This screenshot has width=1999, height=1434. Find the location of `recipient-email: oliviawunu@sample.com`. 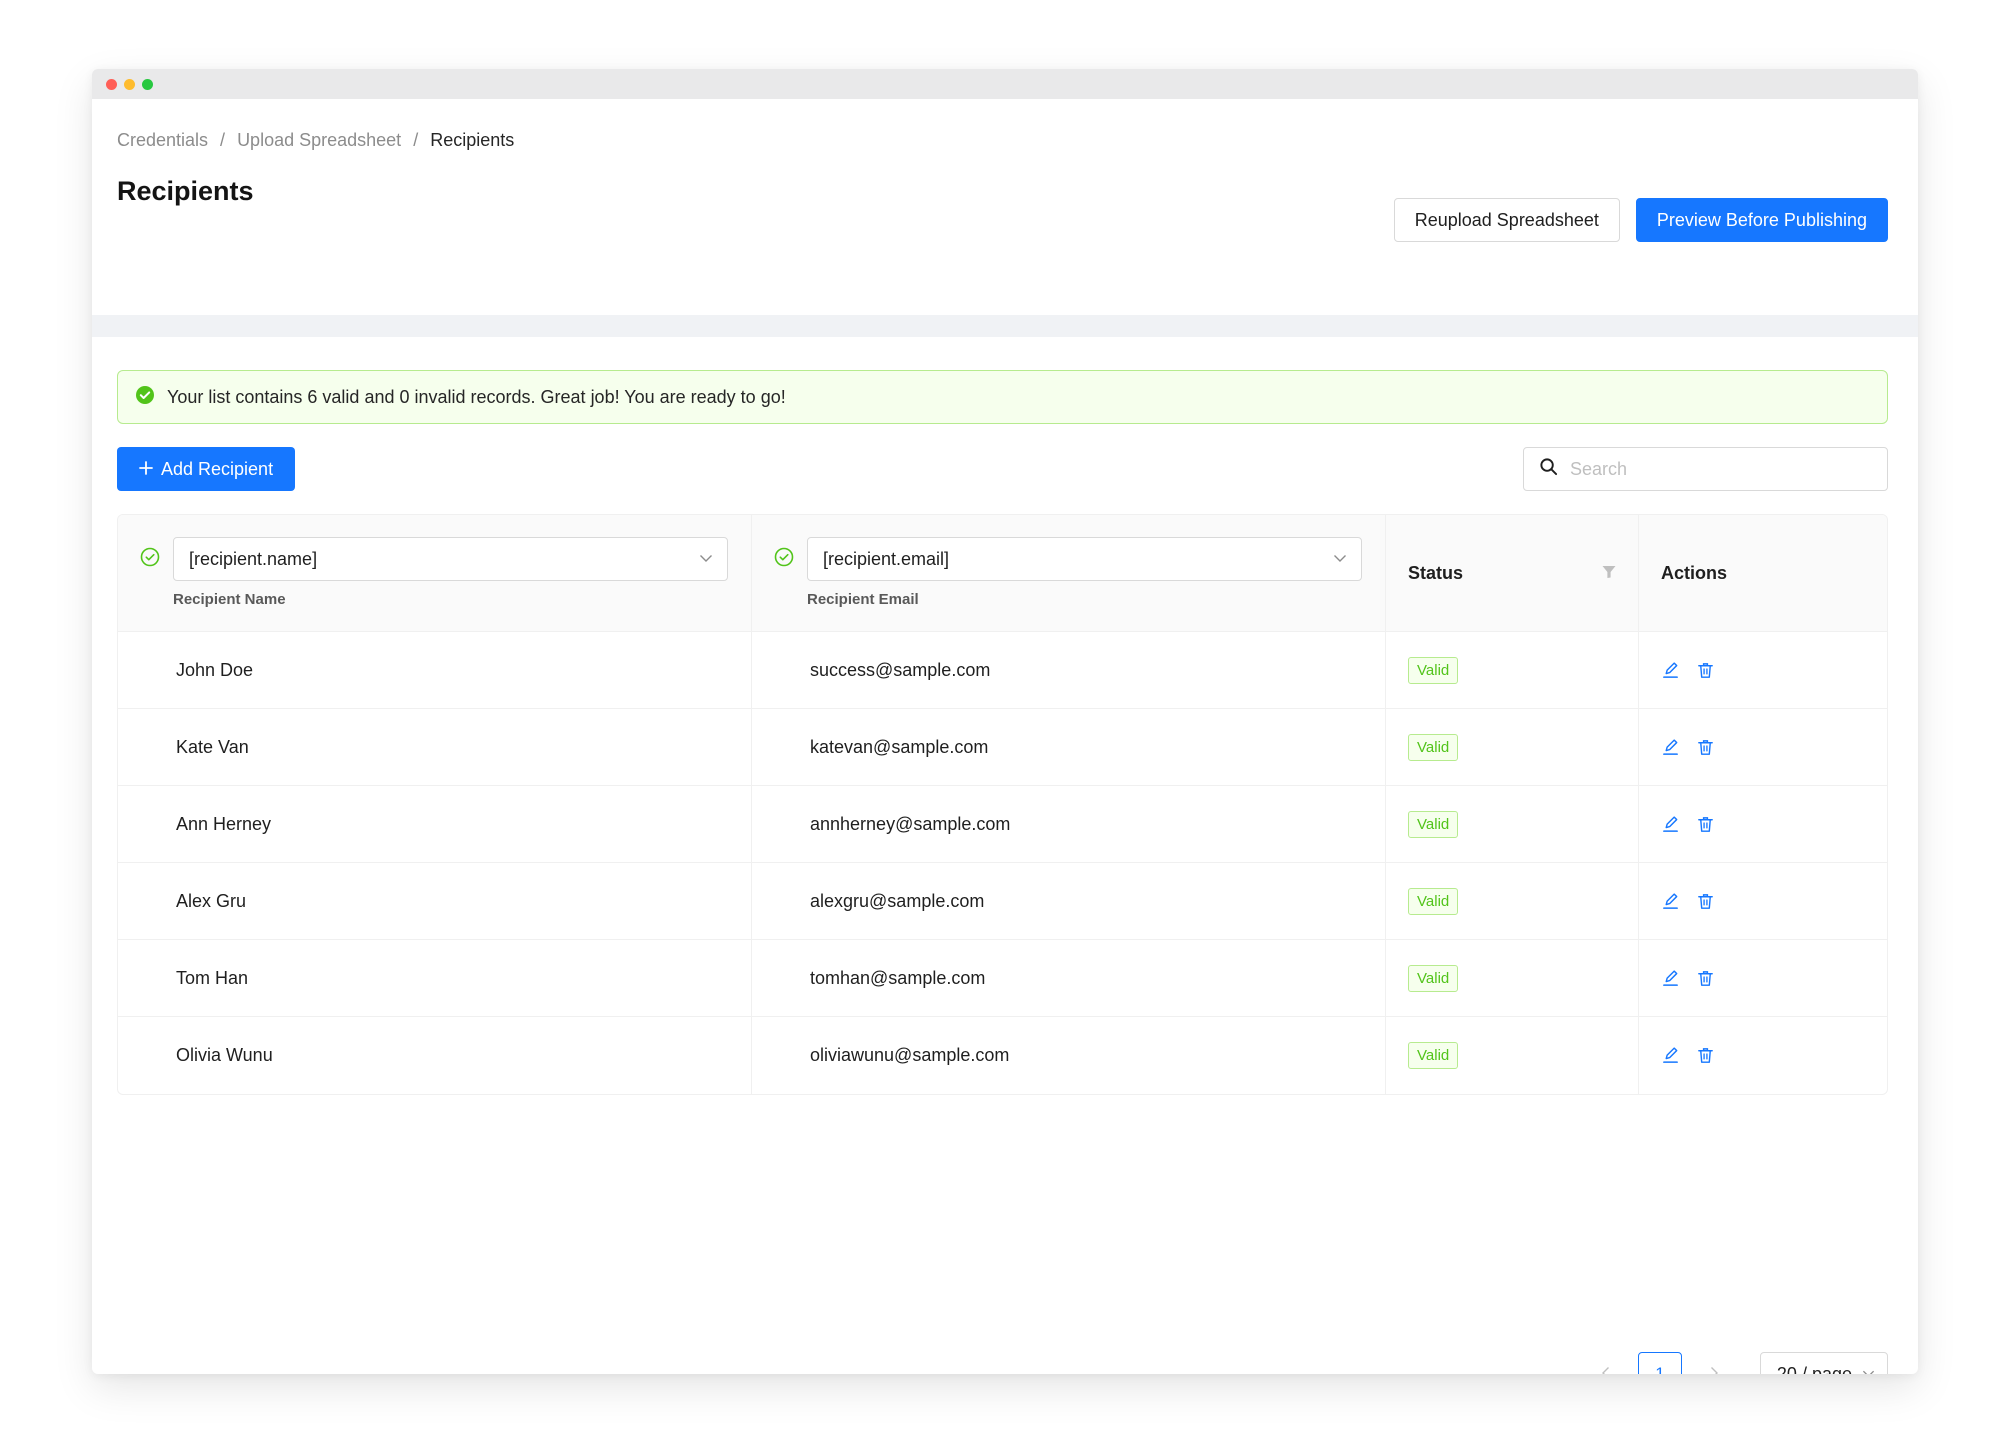

recipient-email: oliviawunu@sample.com is located at coordinates (910, 1055).